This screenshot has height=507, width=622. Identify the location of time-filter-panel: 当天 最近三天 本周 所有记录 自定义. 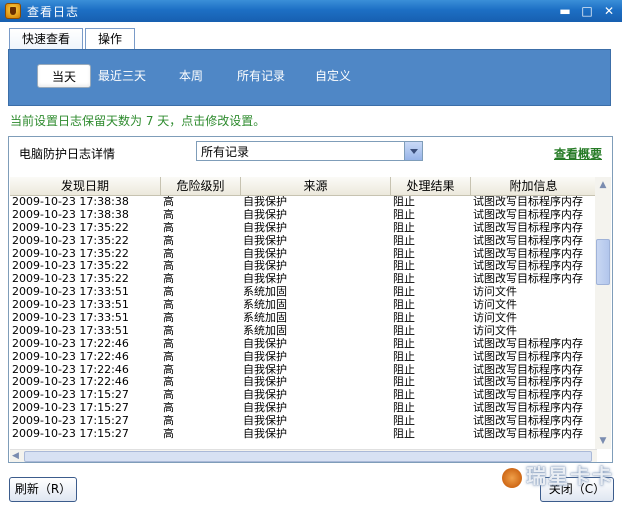
(309, 77).